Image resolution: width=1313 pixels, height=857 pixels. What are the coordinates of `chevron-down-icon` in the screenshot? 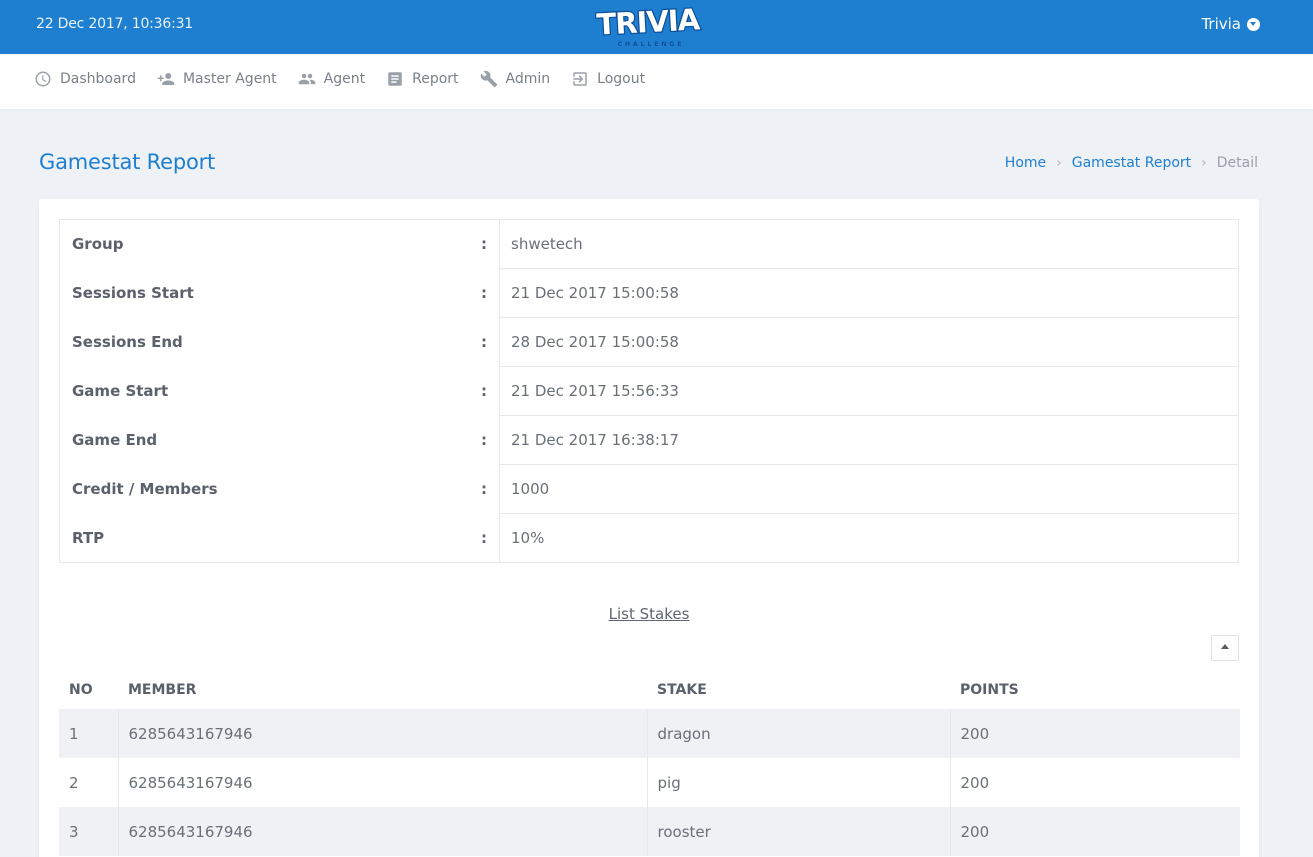 It's located at (1253, 24).